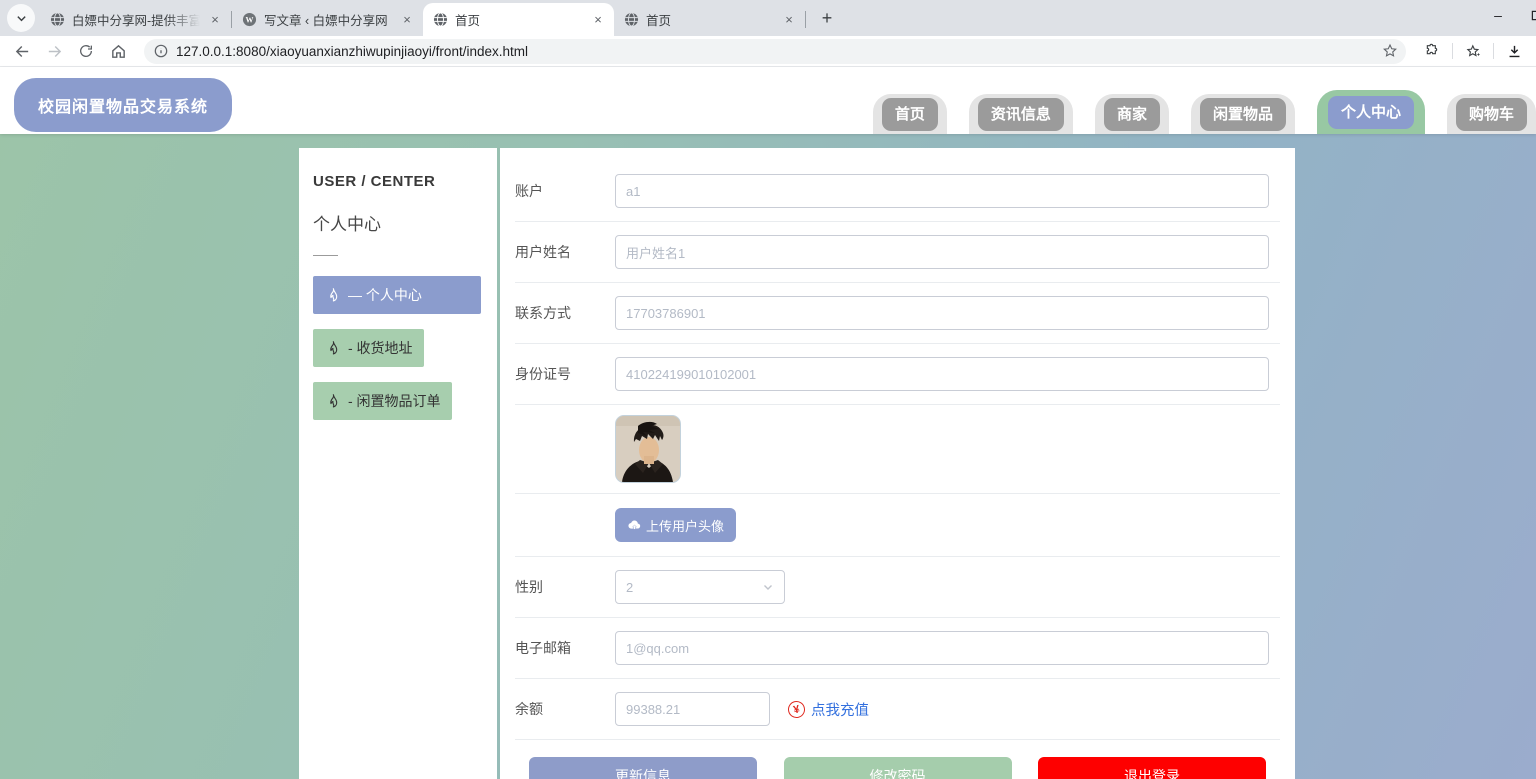 The width and height of the screenshot is (1536, 779). What do you see at coordinates (630, 587) in the screenshot?
I see `gender-value: 2` at bounding box center [630, 587].